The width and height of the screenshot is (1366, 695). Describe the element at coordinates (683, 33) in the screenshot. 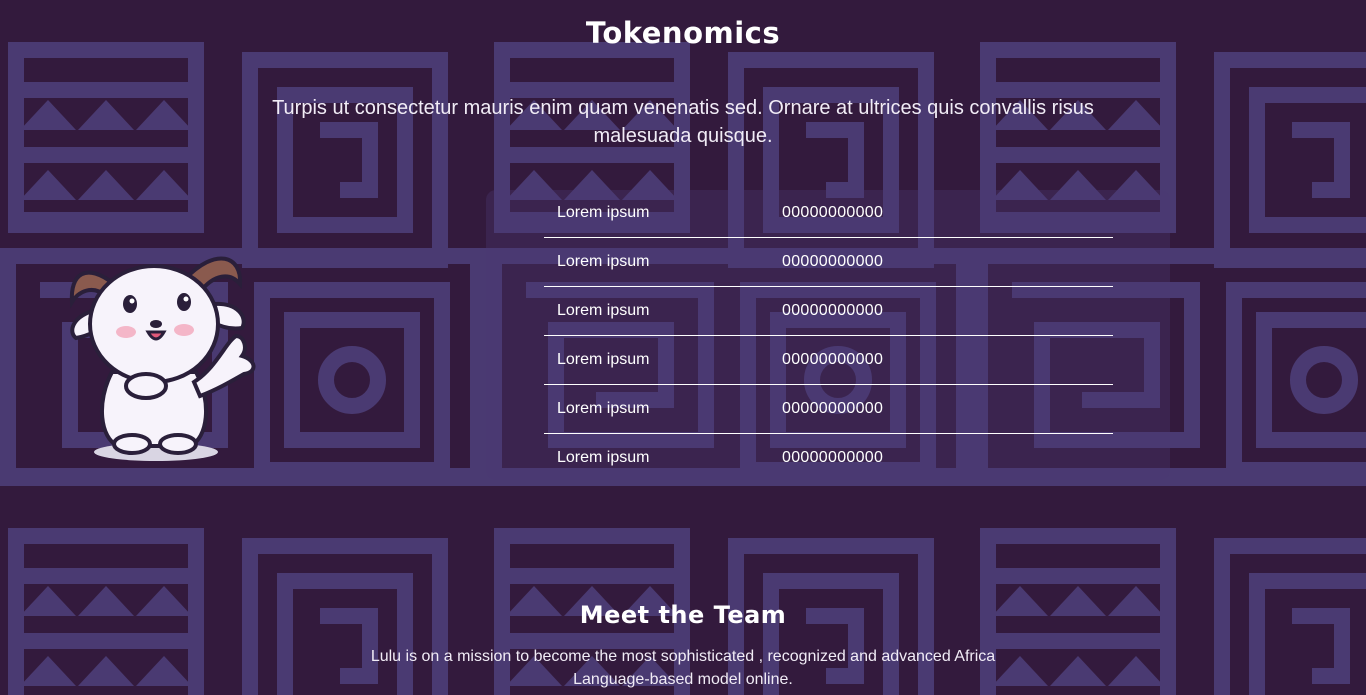

I see `tokenomics-title: Tokenomics` at that location.